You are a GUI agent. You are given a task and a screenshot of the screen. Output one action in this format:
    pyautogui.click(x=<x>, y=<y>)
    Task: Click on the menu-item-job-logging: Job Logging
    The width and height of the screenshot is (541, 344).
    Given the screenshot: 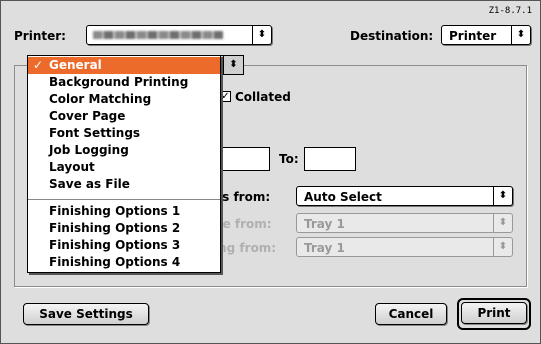 What is the action you would take?
    pyautogui.click(x=124, y=150)
    